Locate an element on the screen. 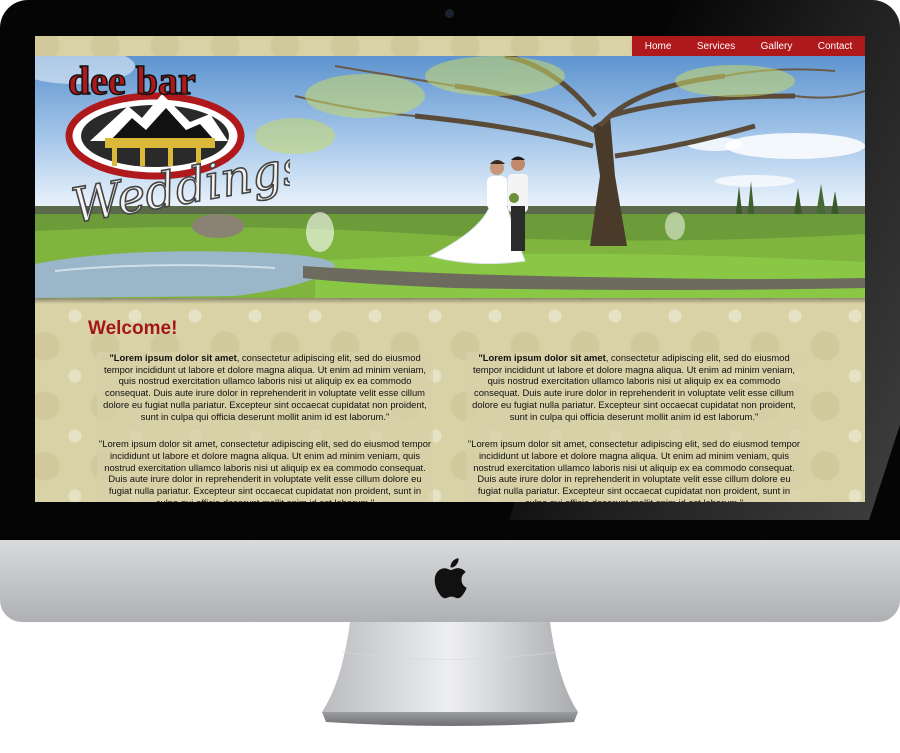 The height and width of the screenshot is (753, 900). top-bar: Home Services Gallery Contact is located at coordinates (450, 46).